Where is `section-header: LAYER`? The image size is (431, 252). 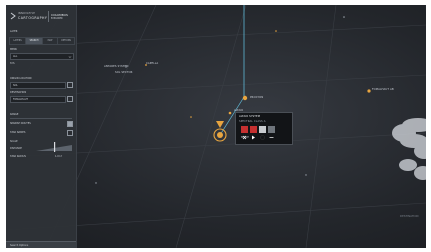 section-header: LAYER is located at coordinates (14, 31).